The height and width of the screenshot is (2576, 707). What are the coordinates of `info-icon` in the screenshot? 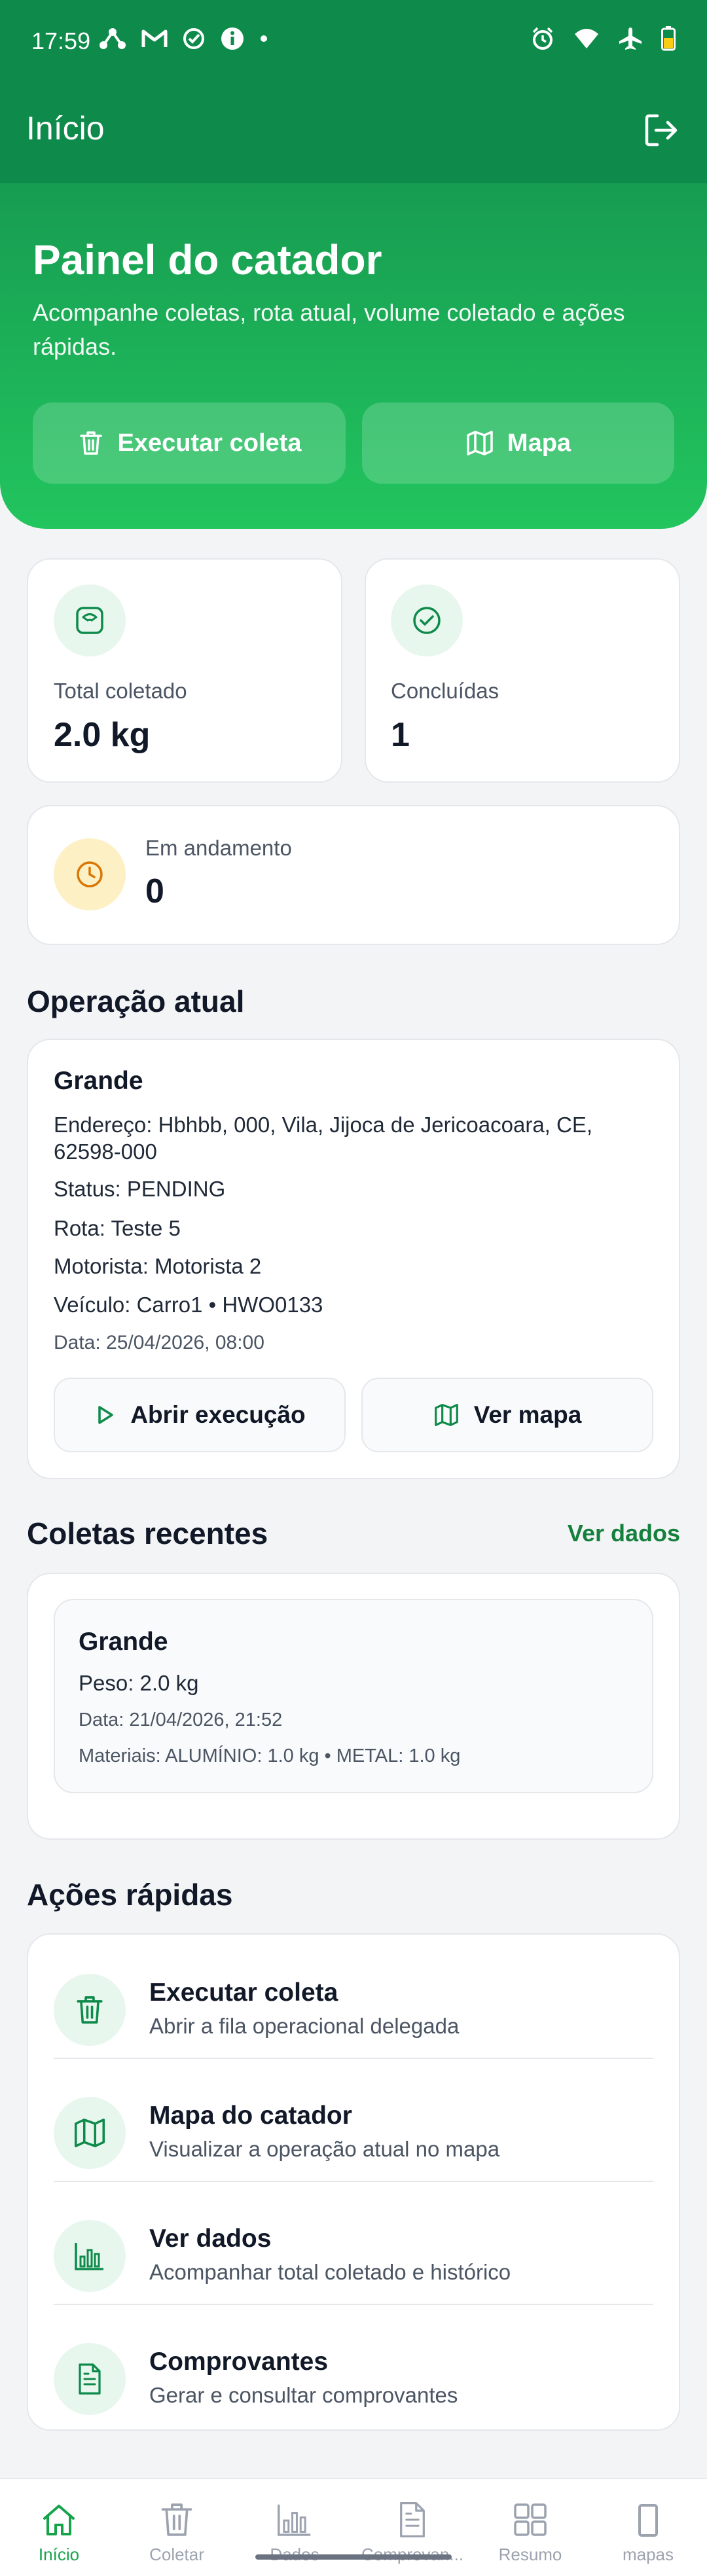 It's located at (233, 38).